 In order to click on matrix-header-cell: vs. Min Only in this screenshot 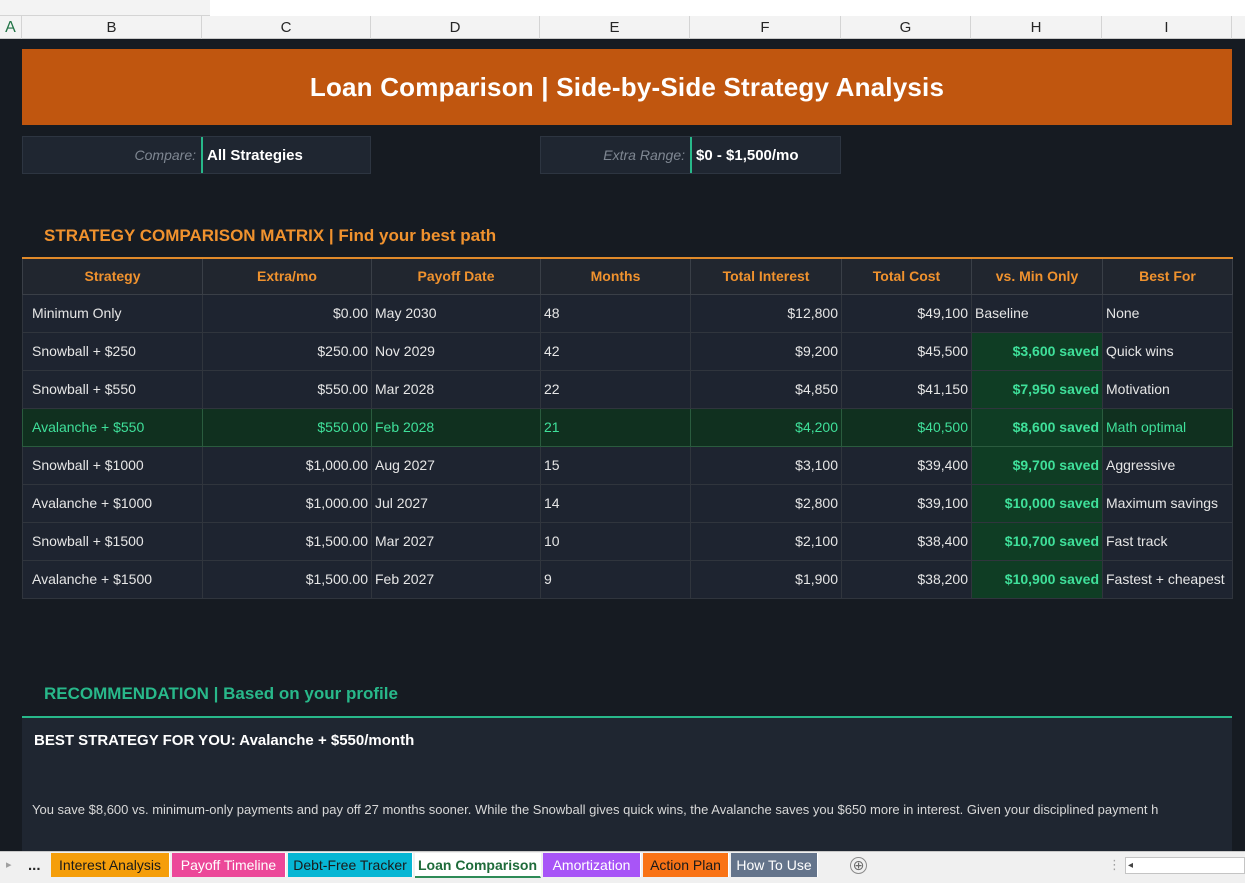, I will do `click(1037, 276)`.